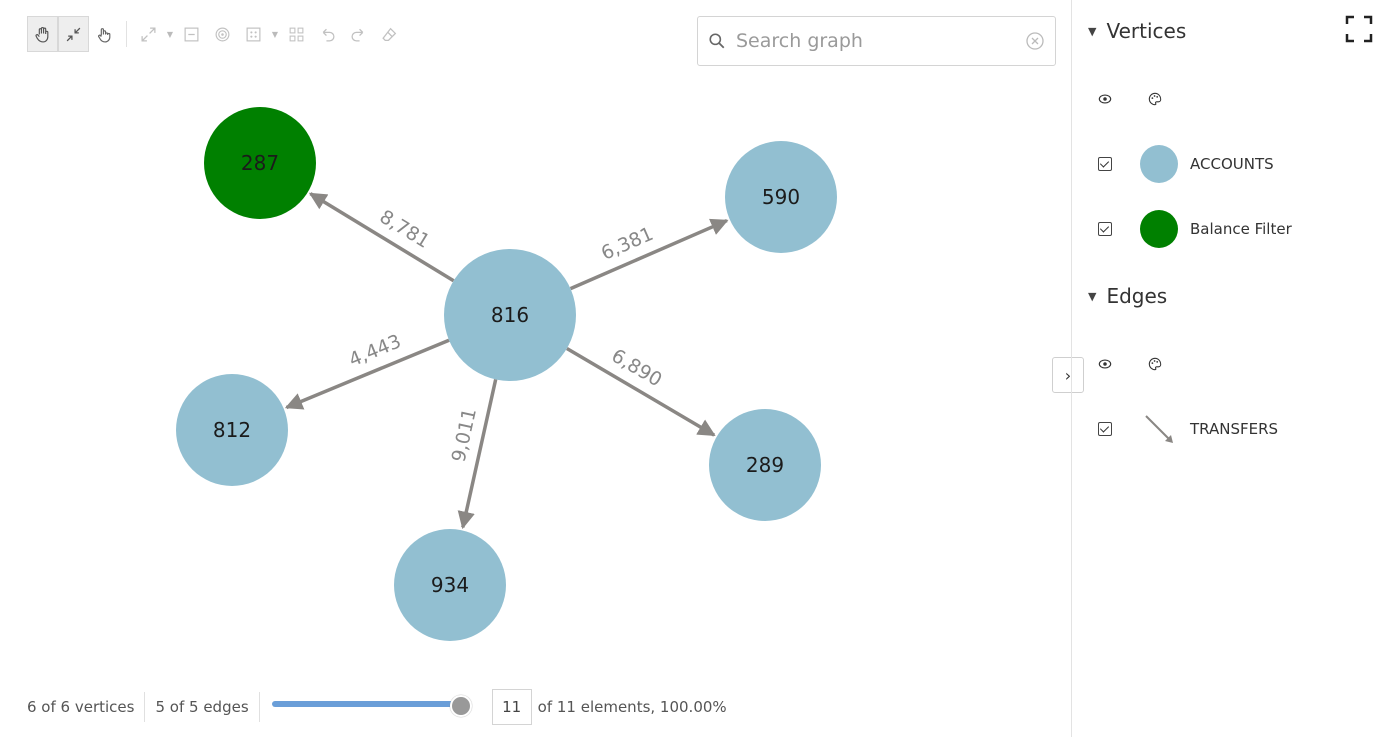  What do you see at coordinates (1035, 41) in the screenshot?
I see `clear-icon` at bounding box center [1035, 41].